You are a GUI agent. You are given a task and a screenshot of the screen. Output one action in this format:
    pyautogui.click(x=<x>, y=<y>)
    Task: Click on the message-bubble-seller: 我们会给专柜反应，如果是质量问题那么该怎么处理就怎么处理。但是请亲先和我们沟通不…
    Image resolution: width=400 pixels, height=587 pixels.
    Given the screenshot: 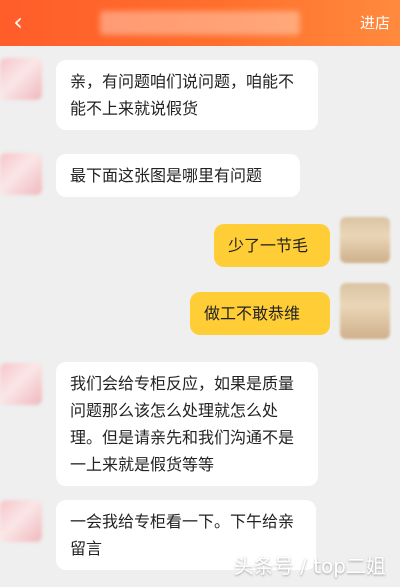 What is the action you would take?
    pyautogui.click(x=187, y=424)
    